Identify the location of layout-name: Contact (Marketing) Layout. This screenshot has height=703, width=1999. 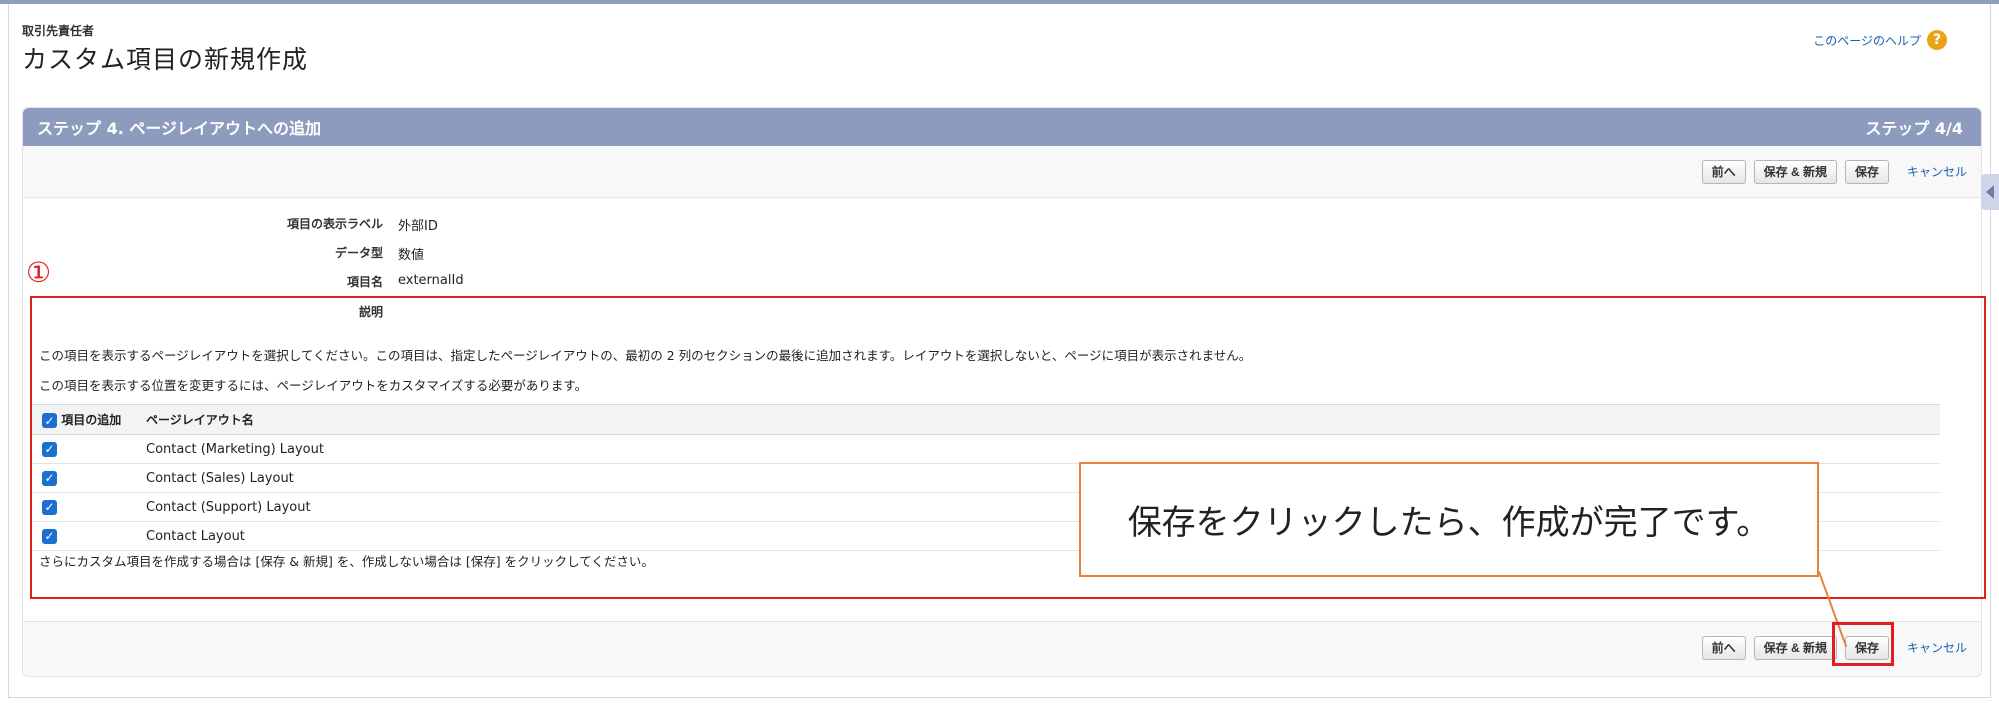
(1043, 449).